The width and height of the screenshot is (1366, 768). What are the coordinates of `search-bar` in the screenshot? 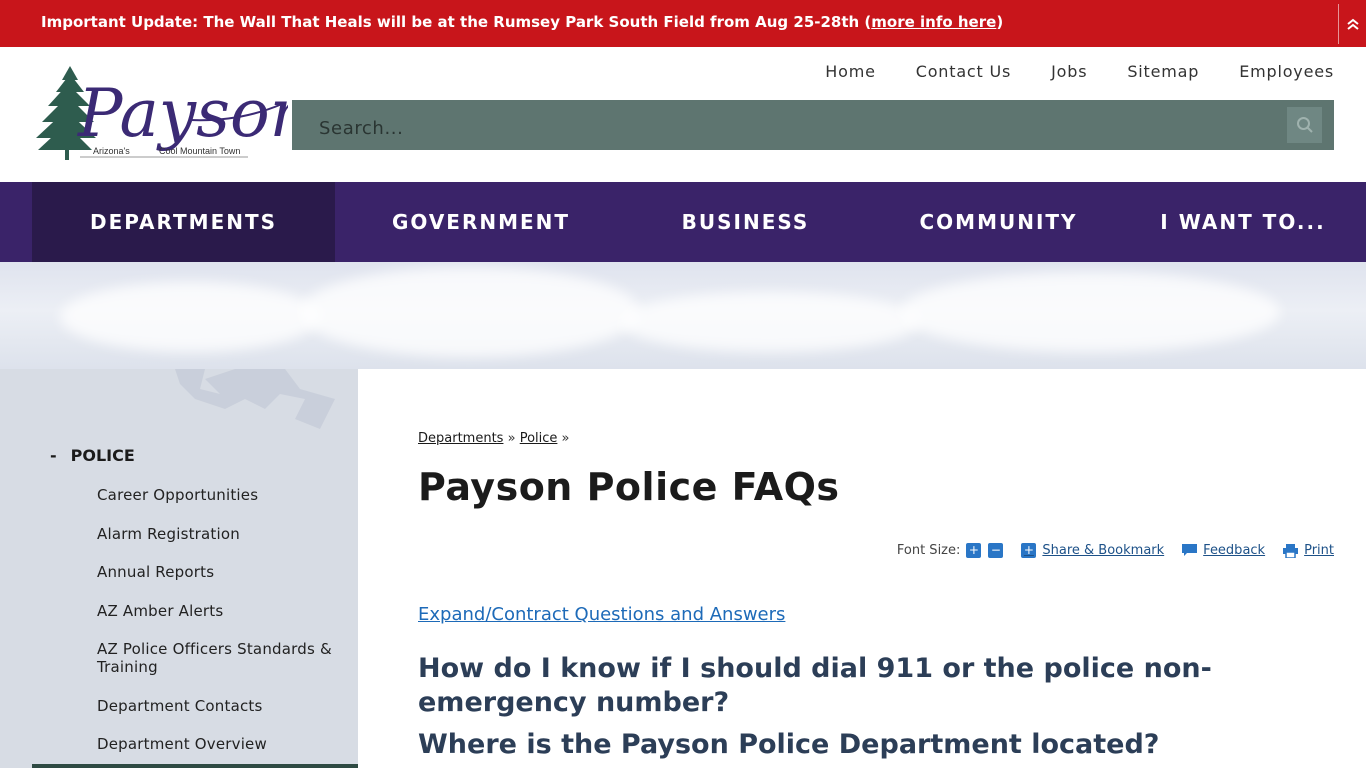 It's located at (813, 125).